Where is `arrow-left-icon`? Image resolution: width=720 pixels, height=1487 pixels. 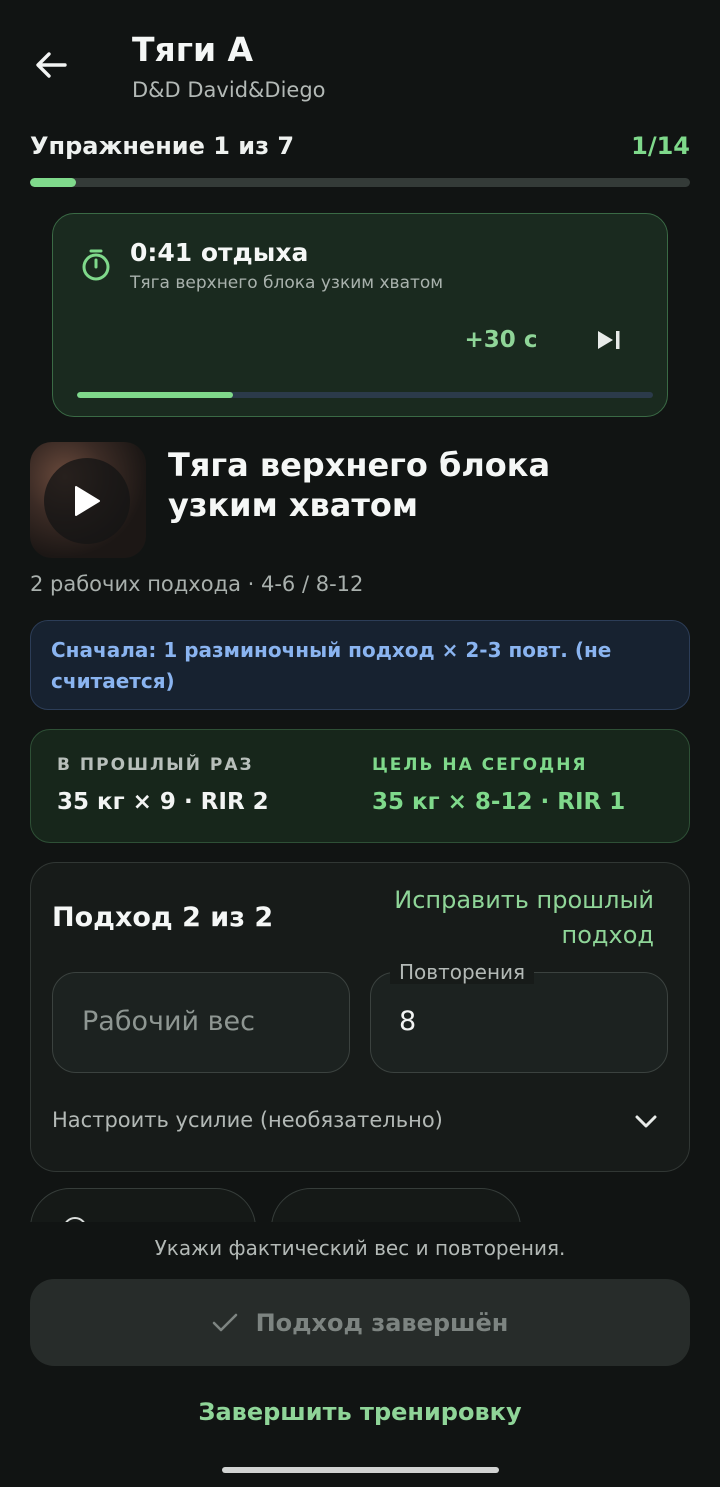 arrow-left-icon is located at coordinates (51, 65).